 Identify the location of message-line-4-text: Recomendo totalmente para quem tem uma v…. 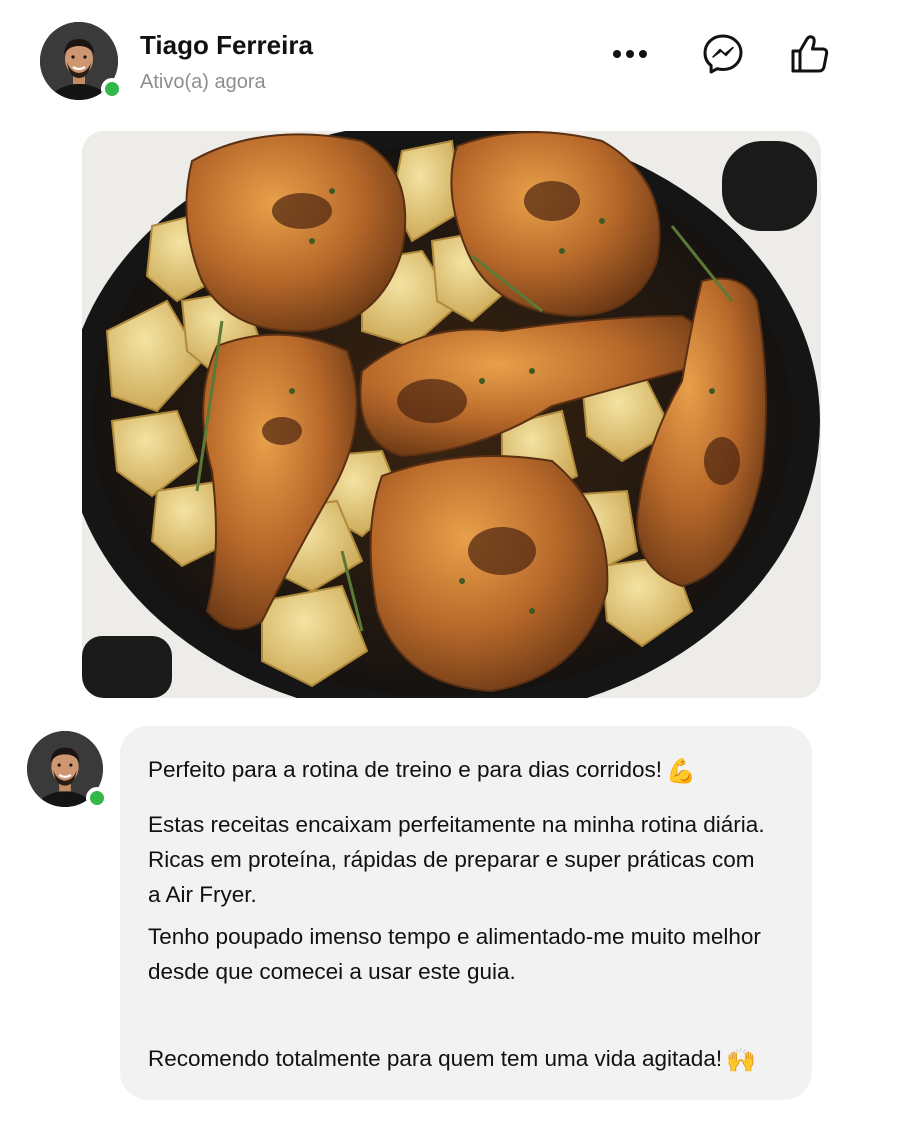
(435, 1058).